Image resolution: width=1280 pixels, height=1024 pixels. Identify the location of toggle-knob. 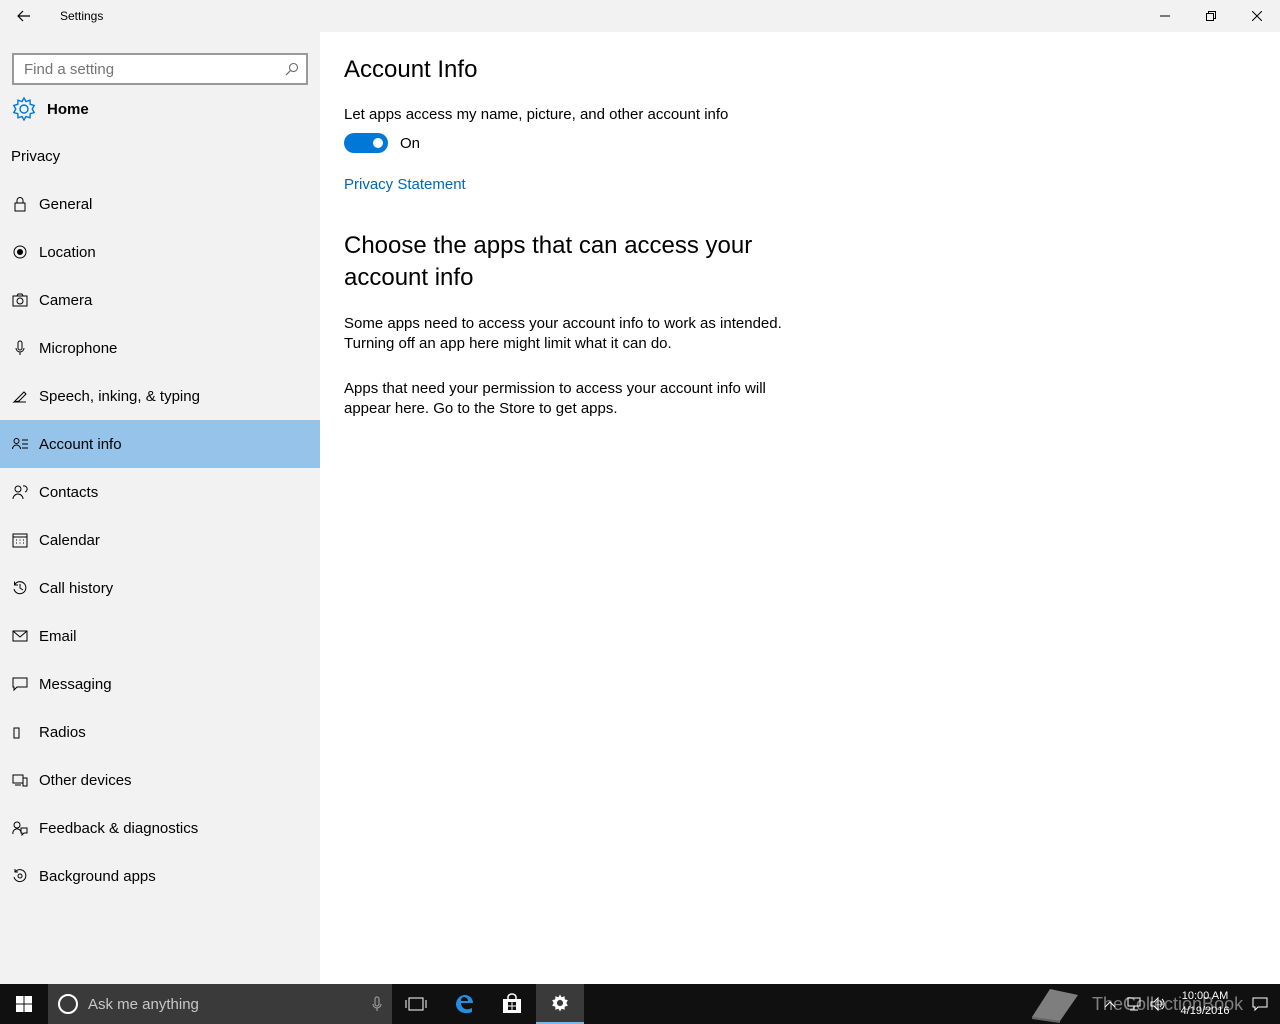
(378, 143).